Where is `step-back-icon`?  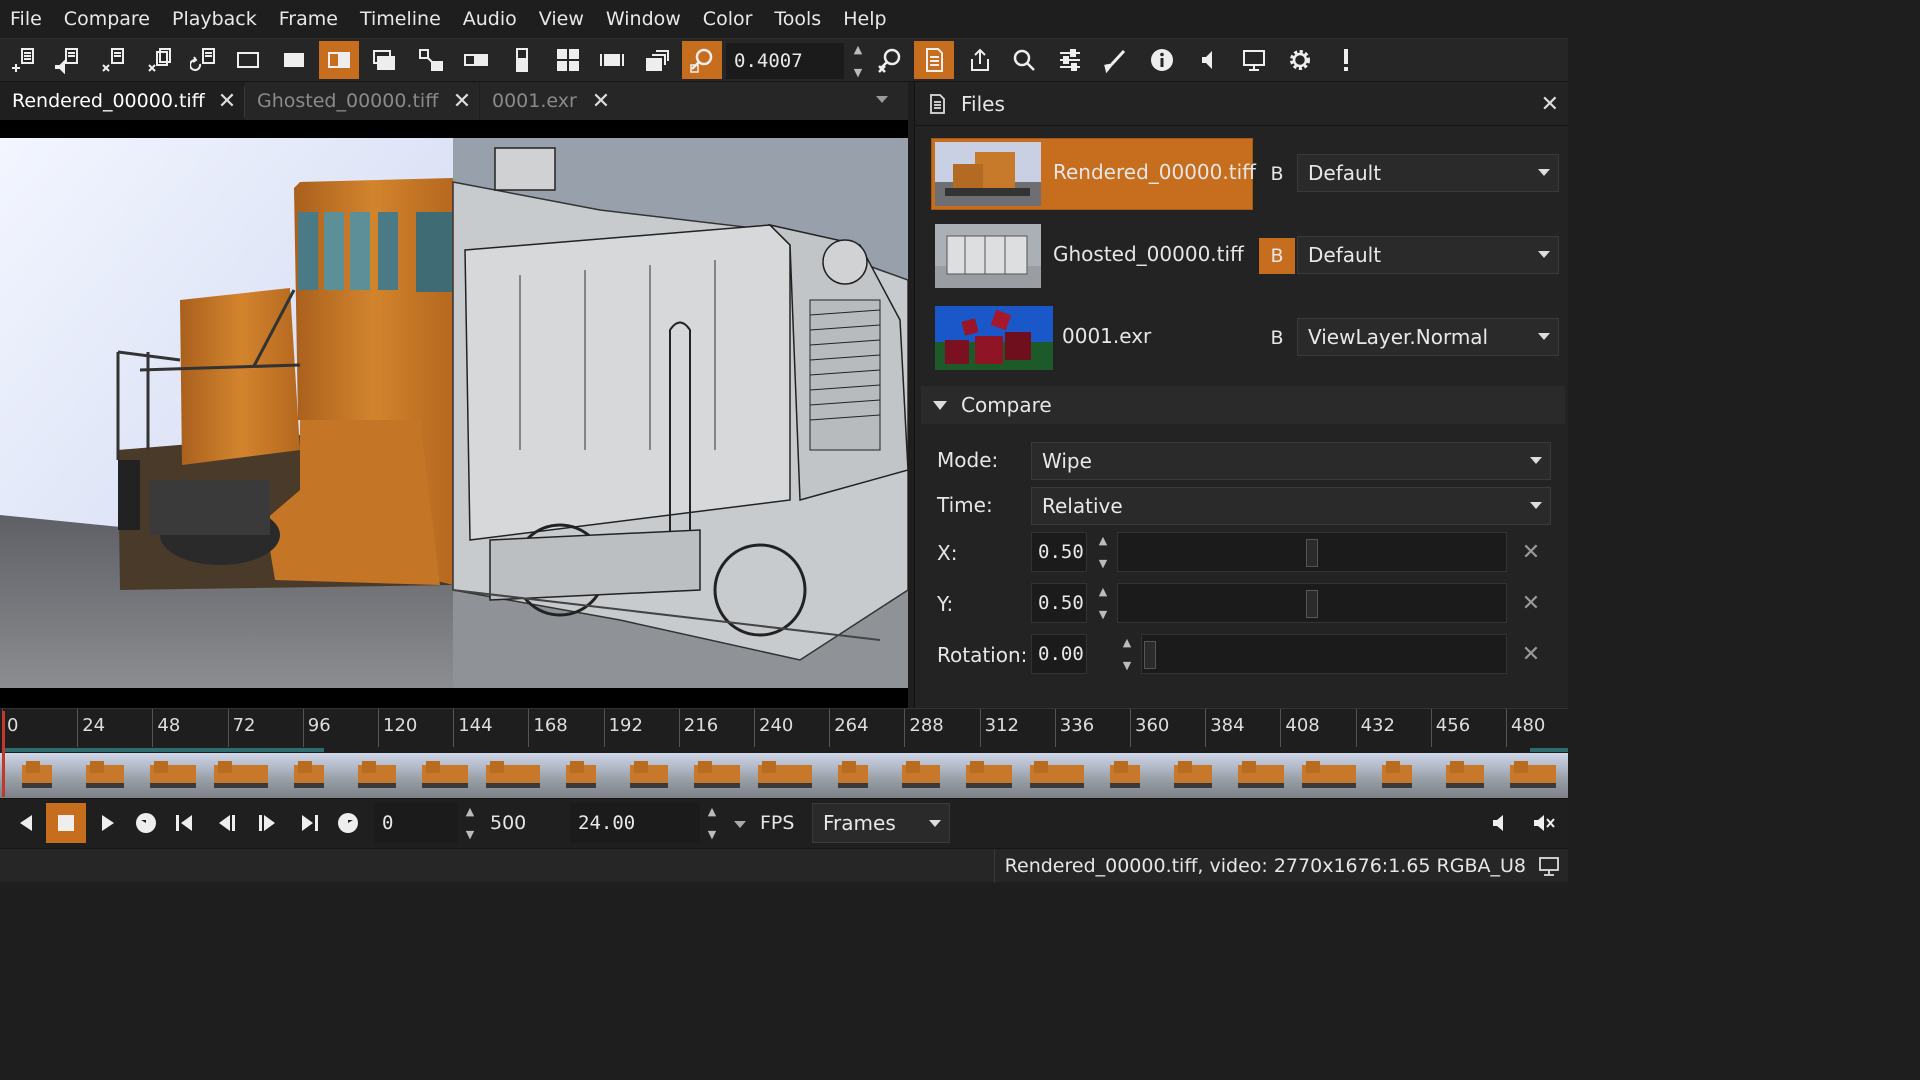 step-back-icon is located at coordinates (226, 823).